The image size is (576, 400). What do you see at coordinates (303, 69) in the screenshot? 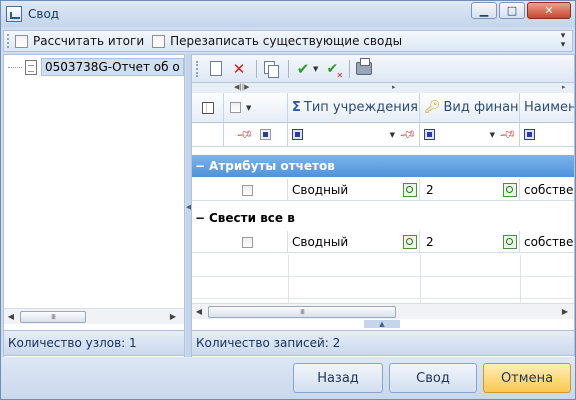
I see `check-all-button: ✔` at bounding box center [303, 69].